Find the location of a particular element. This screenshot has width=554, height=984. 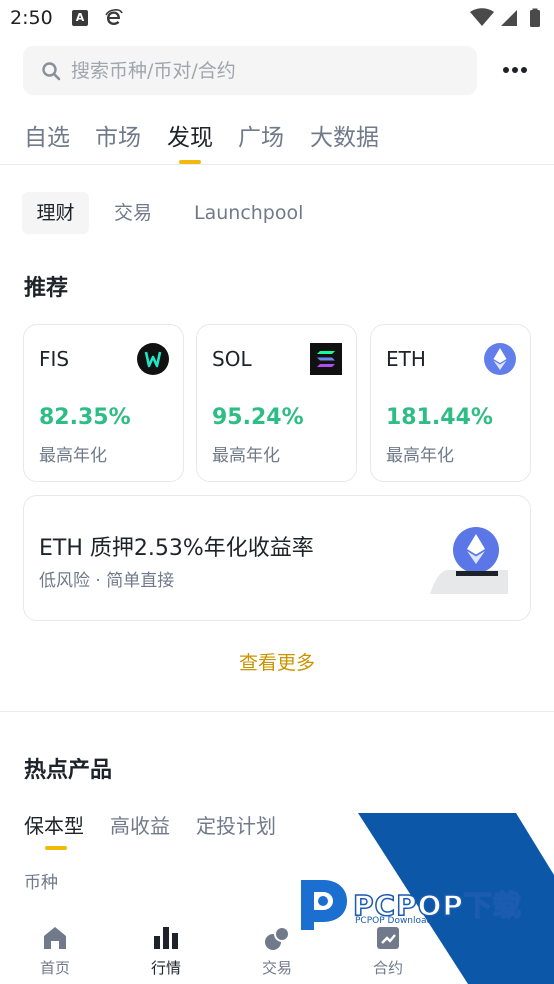

card-symbol: ETH is located at coordinates (406, 359).